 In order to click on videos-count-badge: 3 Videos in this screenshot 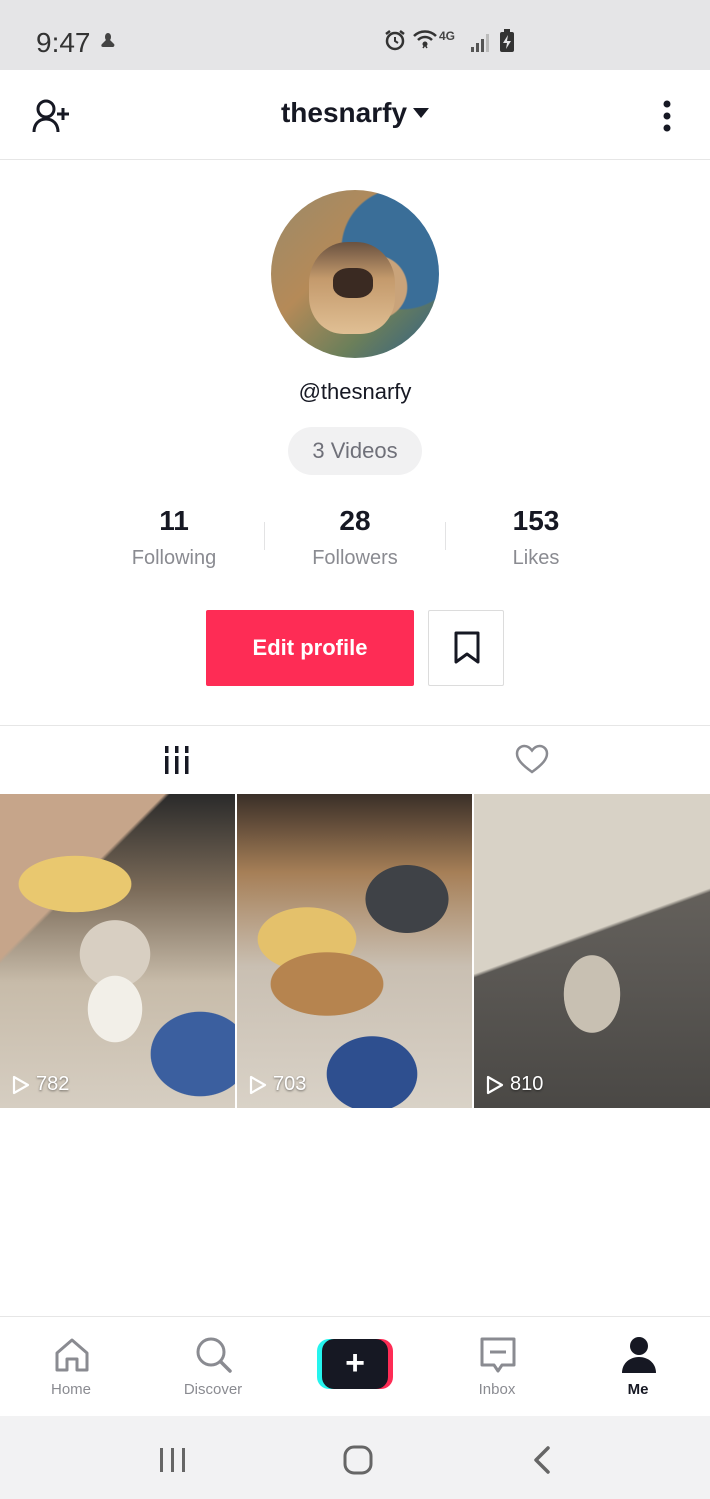, I will do `click(355, 451)`.